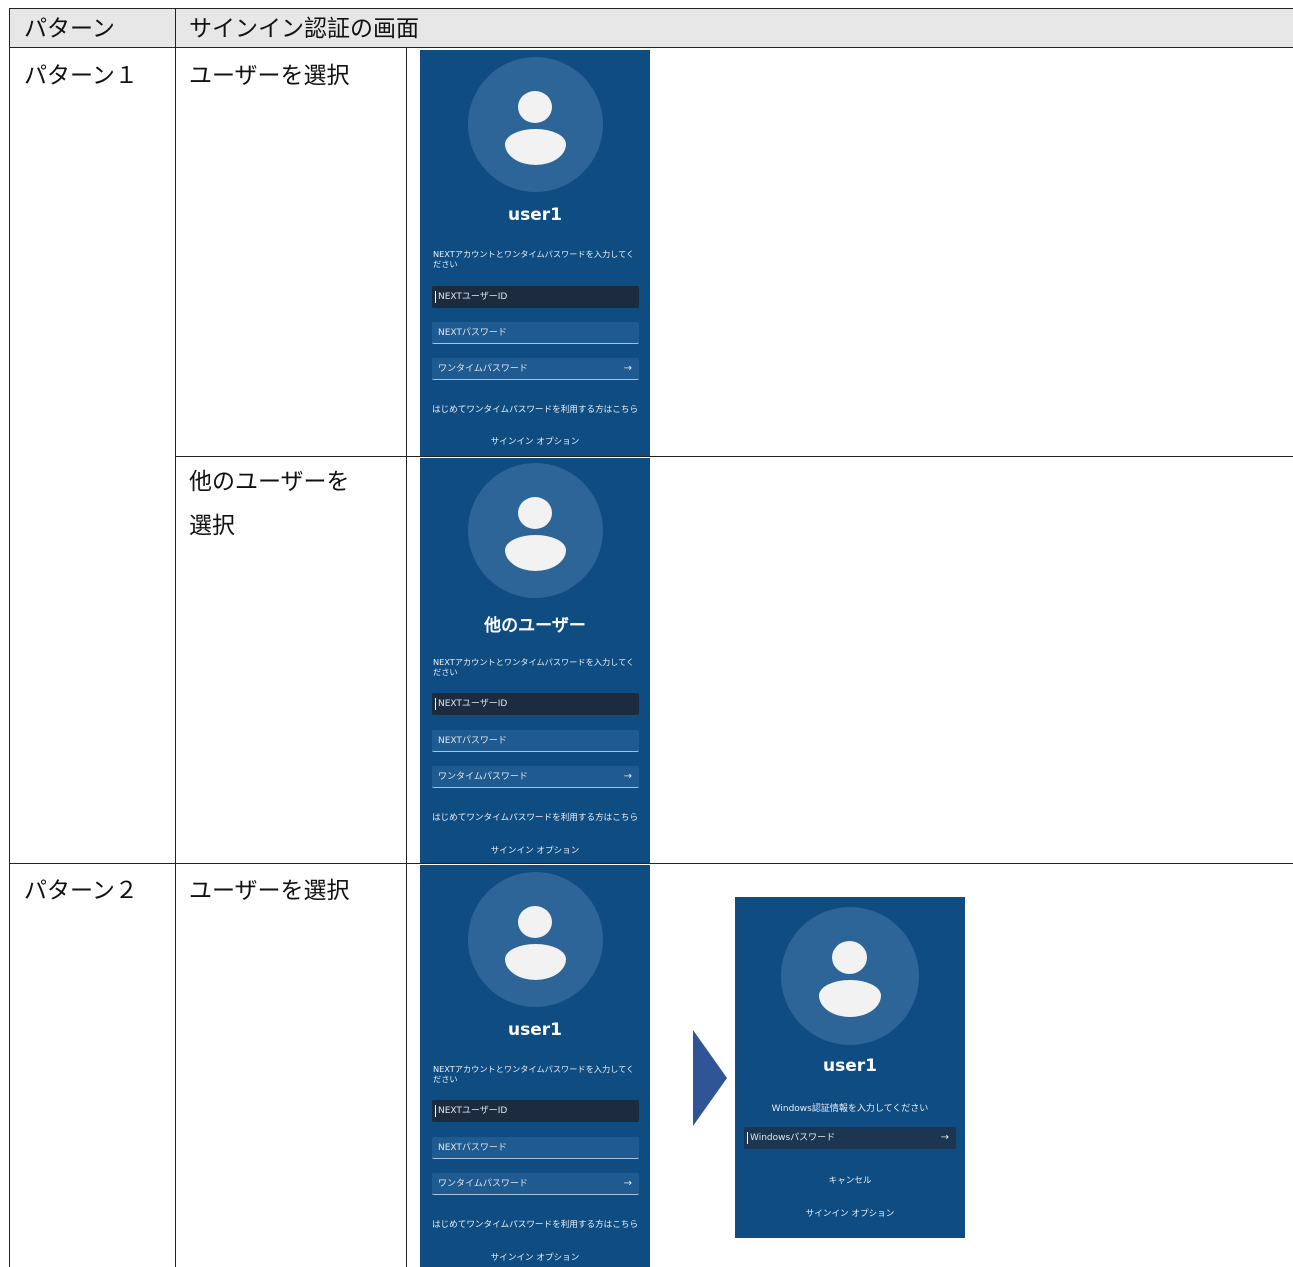  What do you see at coordinates (535, 626) in the screenshot?
I see `username: 他のユーザー` at bounding box center [535, 626].